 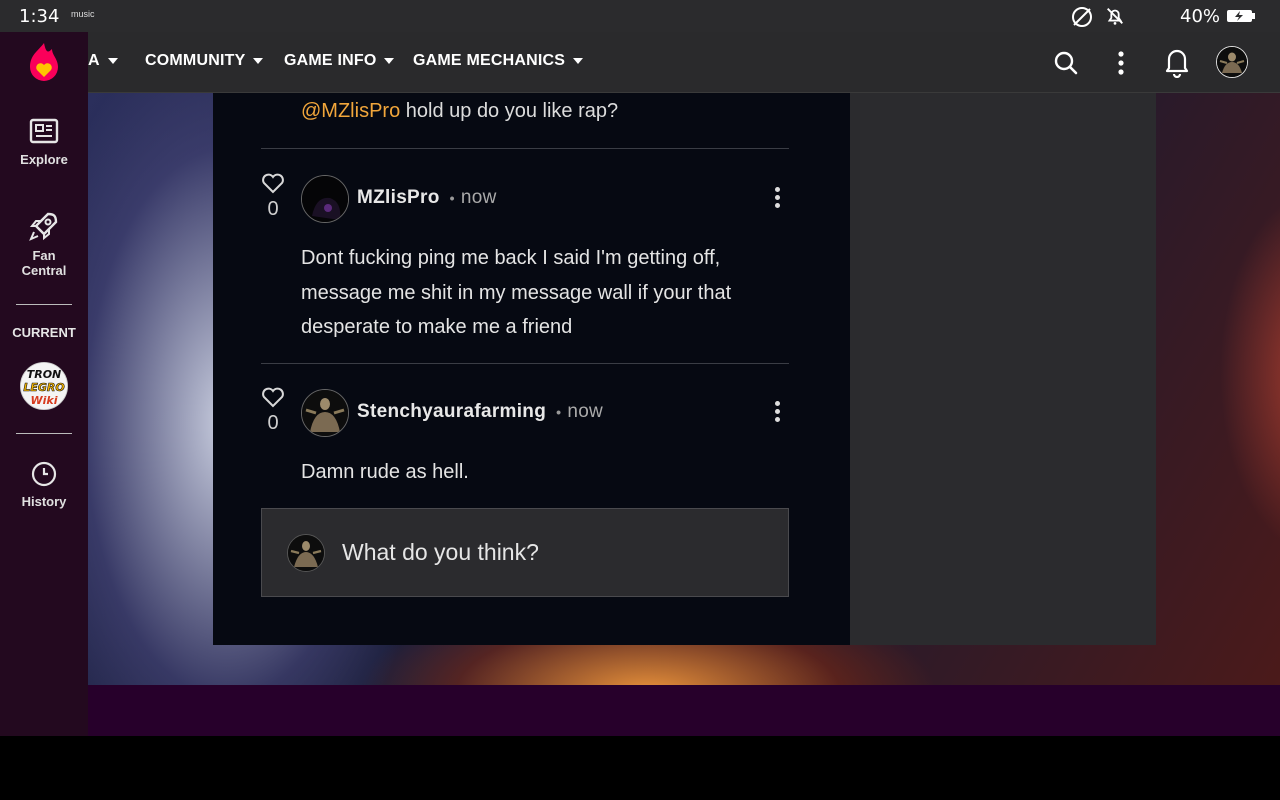 I want to click on notifications-bell-icon, so click(x=1177, y=62).